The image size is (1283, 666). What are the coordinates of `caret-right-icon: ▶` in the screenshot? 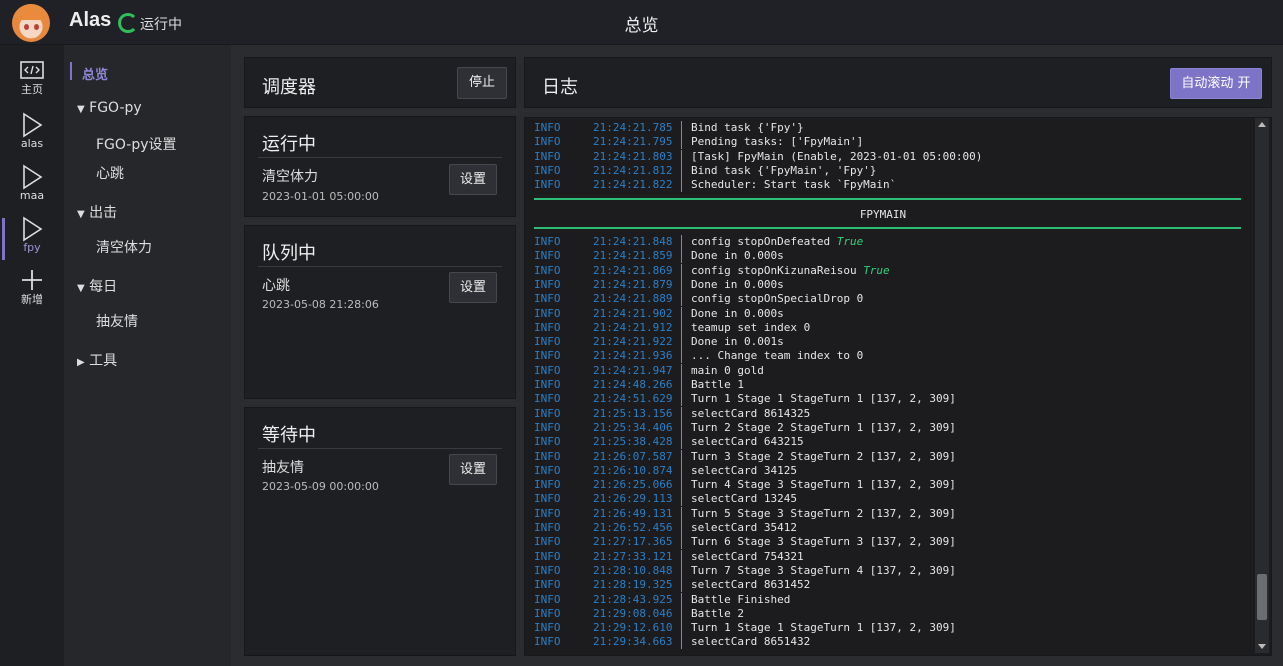 It's located at (81, 362).